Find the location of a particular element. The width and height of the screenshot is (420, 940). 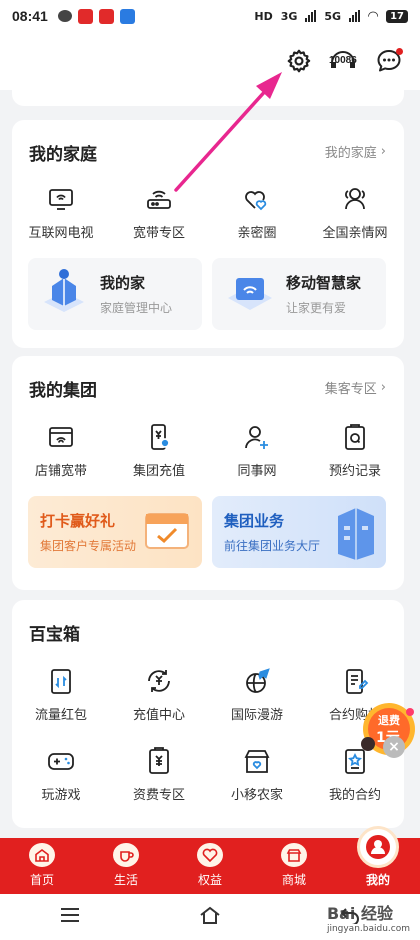

tab-mall: 商城 is located at coordinates (294, 866).